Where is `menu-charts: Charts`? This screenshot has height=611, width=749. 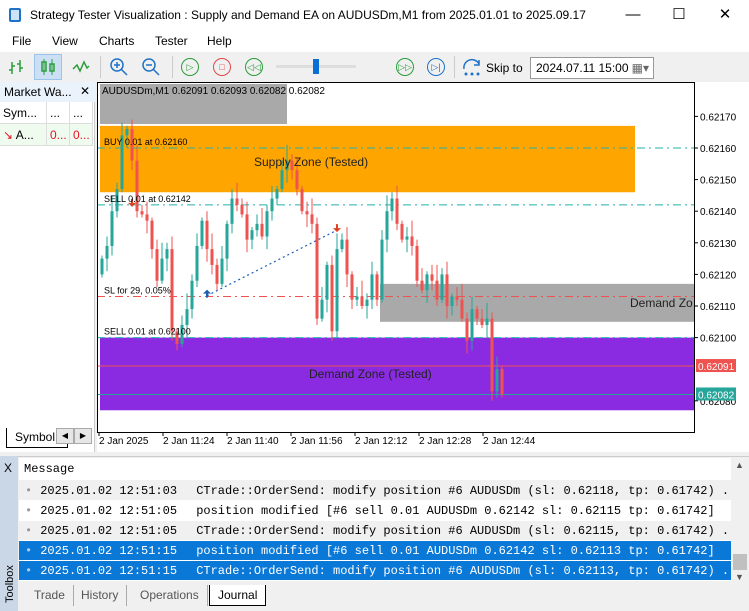 menu-charts: Charts is located at coordinates (116, 41).